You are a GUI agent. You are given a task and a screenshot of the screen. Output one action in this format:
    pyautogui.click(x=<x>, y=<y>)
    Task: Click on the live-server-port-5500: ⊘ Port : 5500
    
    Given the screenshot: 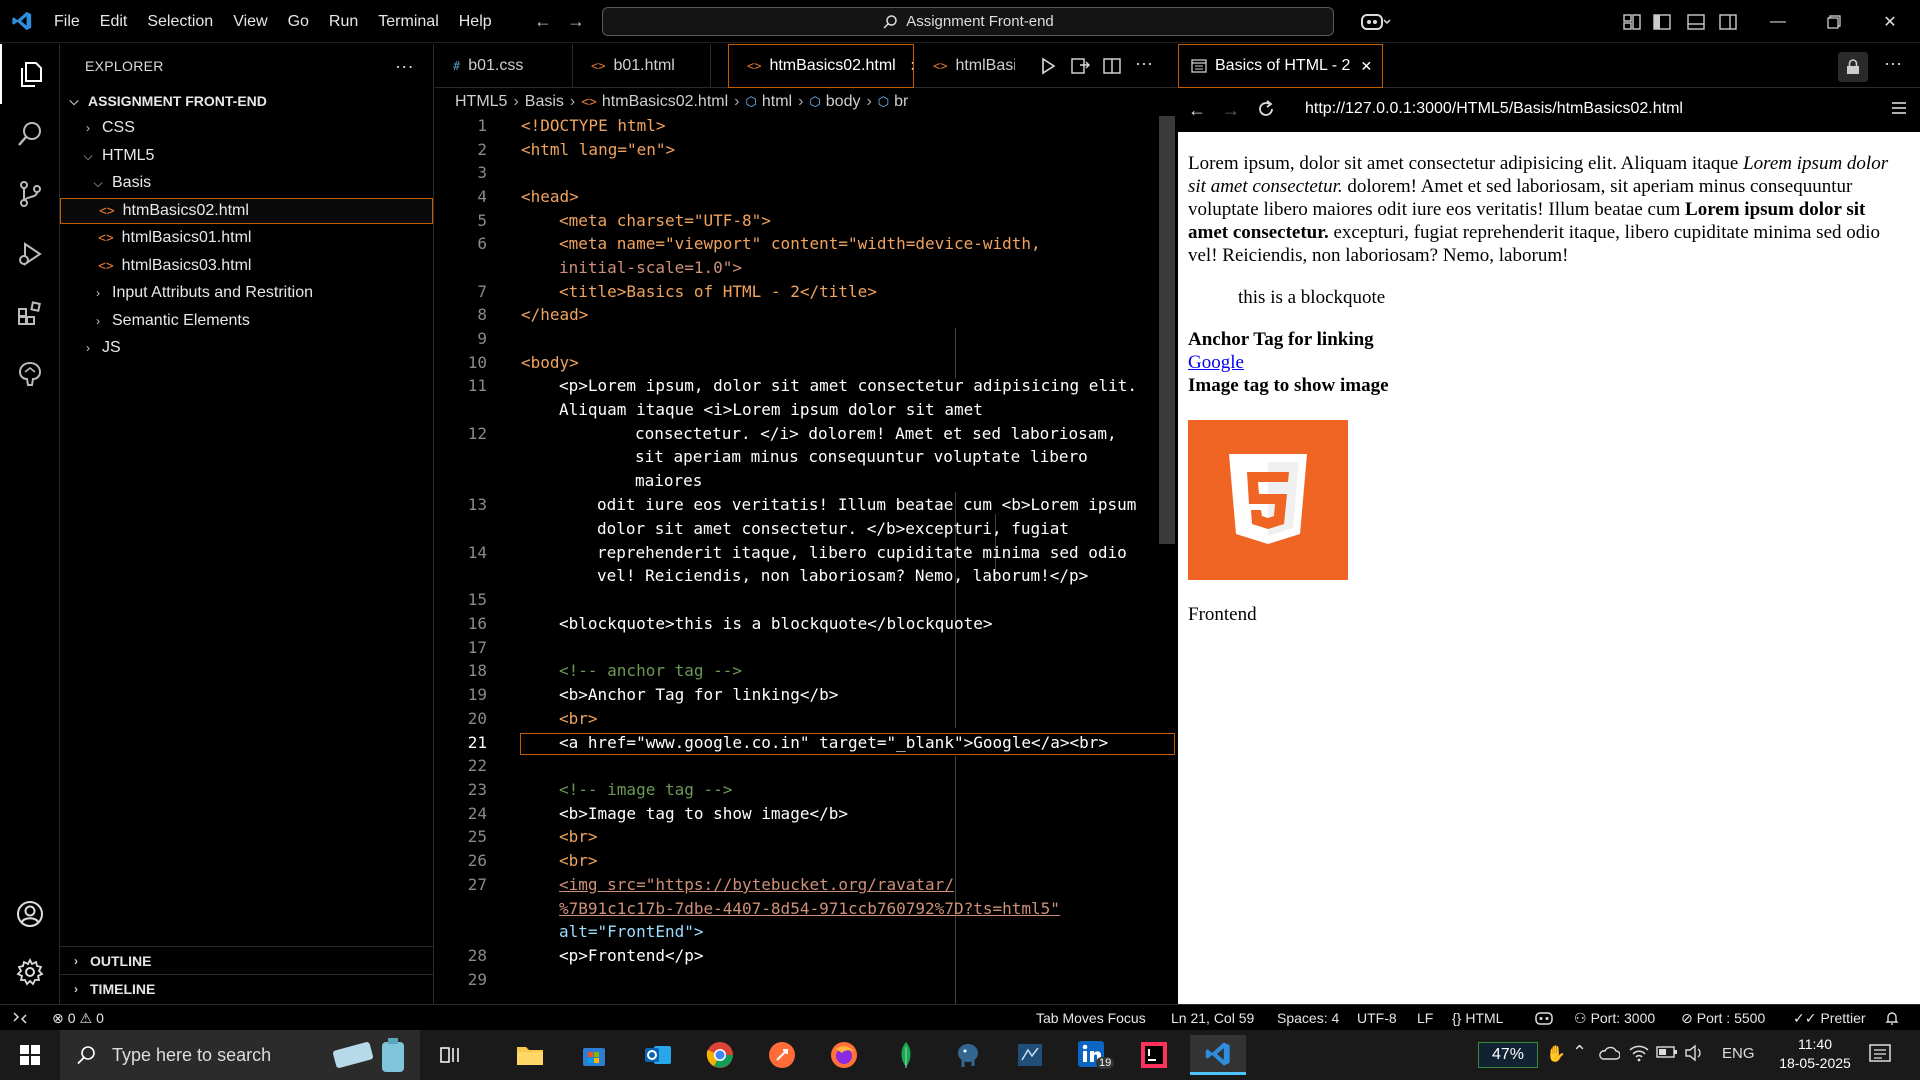 What is the action you would take?
    pyautogui.click(x=1723, y=1018)
    